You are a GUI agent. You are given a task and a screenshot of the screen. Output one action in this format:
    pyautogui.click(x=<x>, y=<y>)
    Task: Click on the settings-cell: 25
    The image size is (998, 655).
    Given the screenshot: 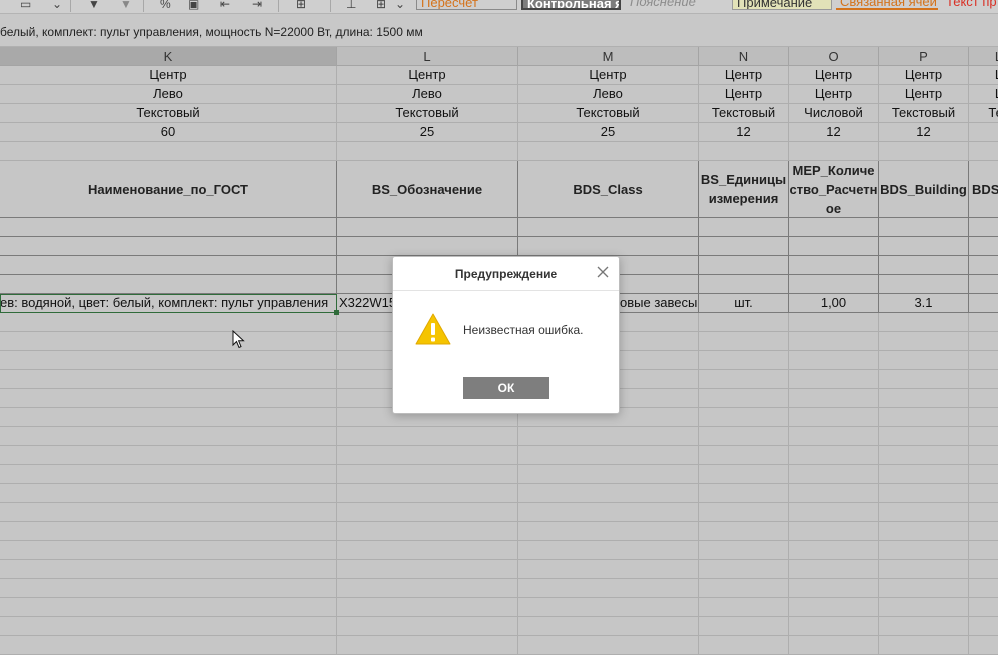 What is the action you would take?
    pyautogui.click(x=608, y=132)
    